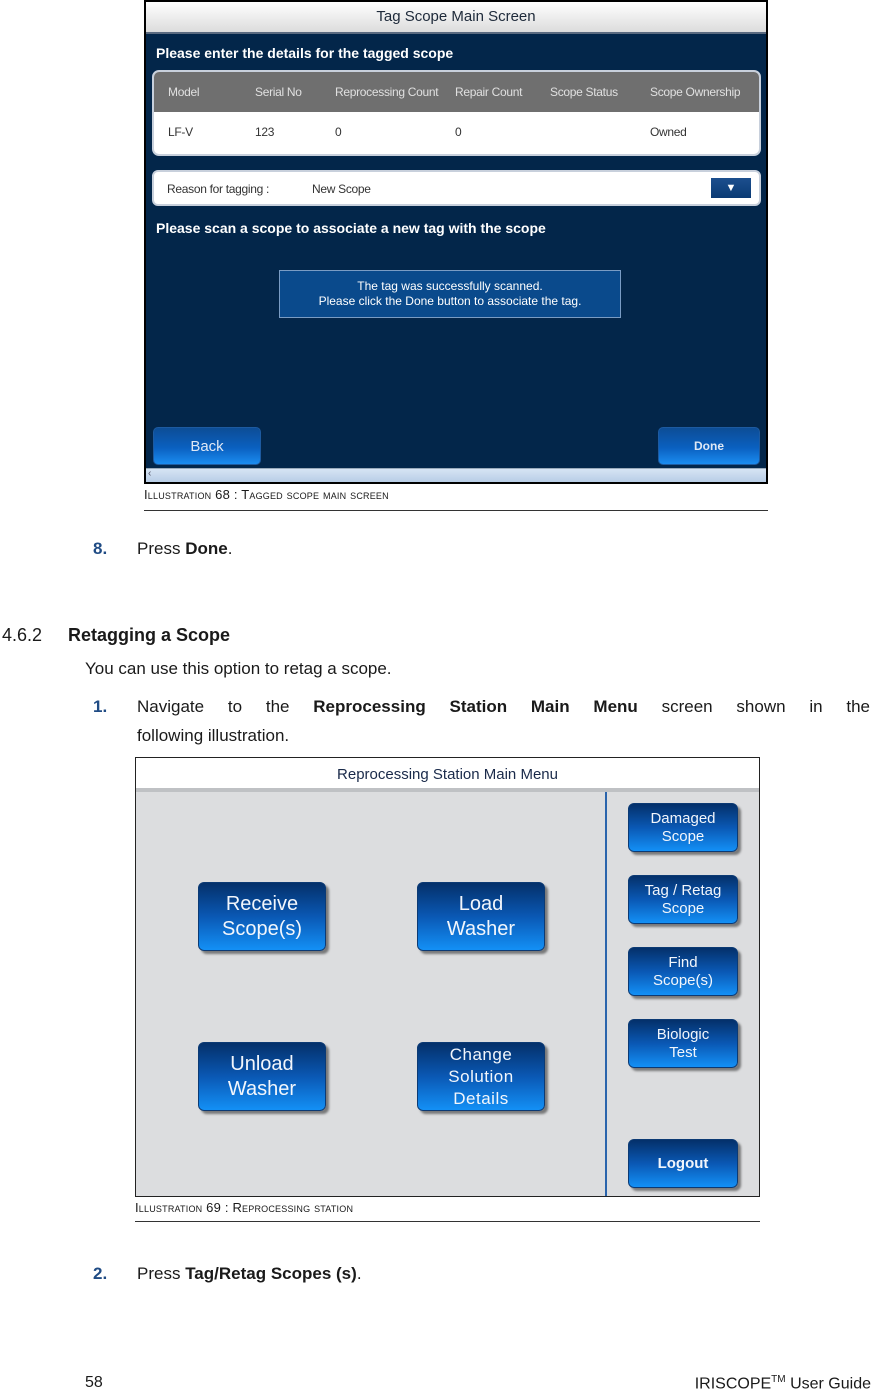  Describe the element at coordinates (447, 1211) in the screenshot. I see `illustration-69-caption: Illustration 69 : Reprocessing station` at that location.